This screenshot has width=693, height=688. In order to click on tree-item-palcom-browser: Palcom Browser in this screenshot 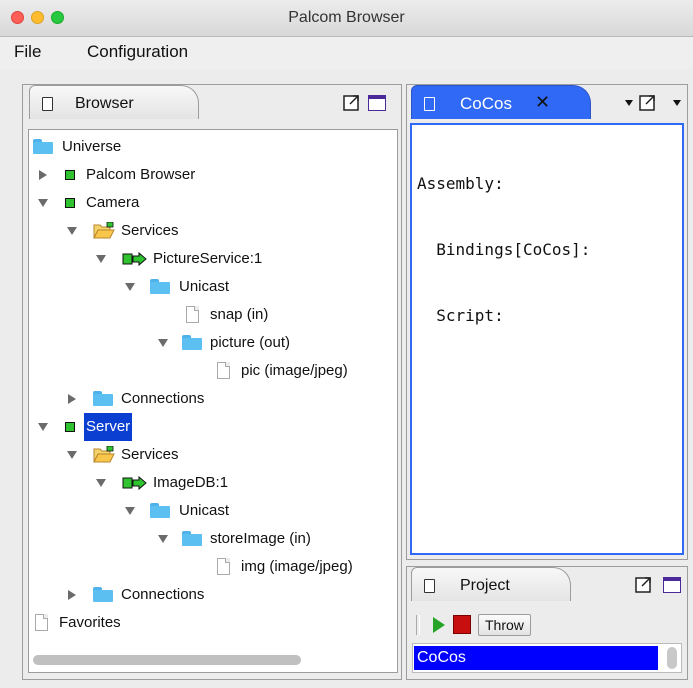, I will do `click(209, 175)`.